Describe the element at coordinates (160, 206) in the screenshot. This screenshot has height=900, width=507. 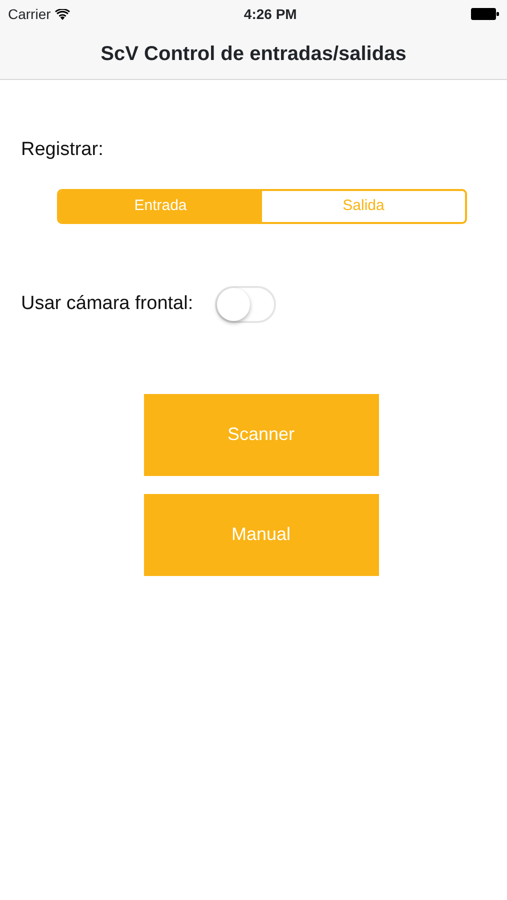
I see `segment-tab: Entrada` at that location.